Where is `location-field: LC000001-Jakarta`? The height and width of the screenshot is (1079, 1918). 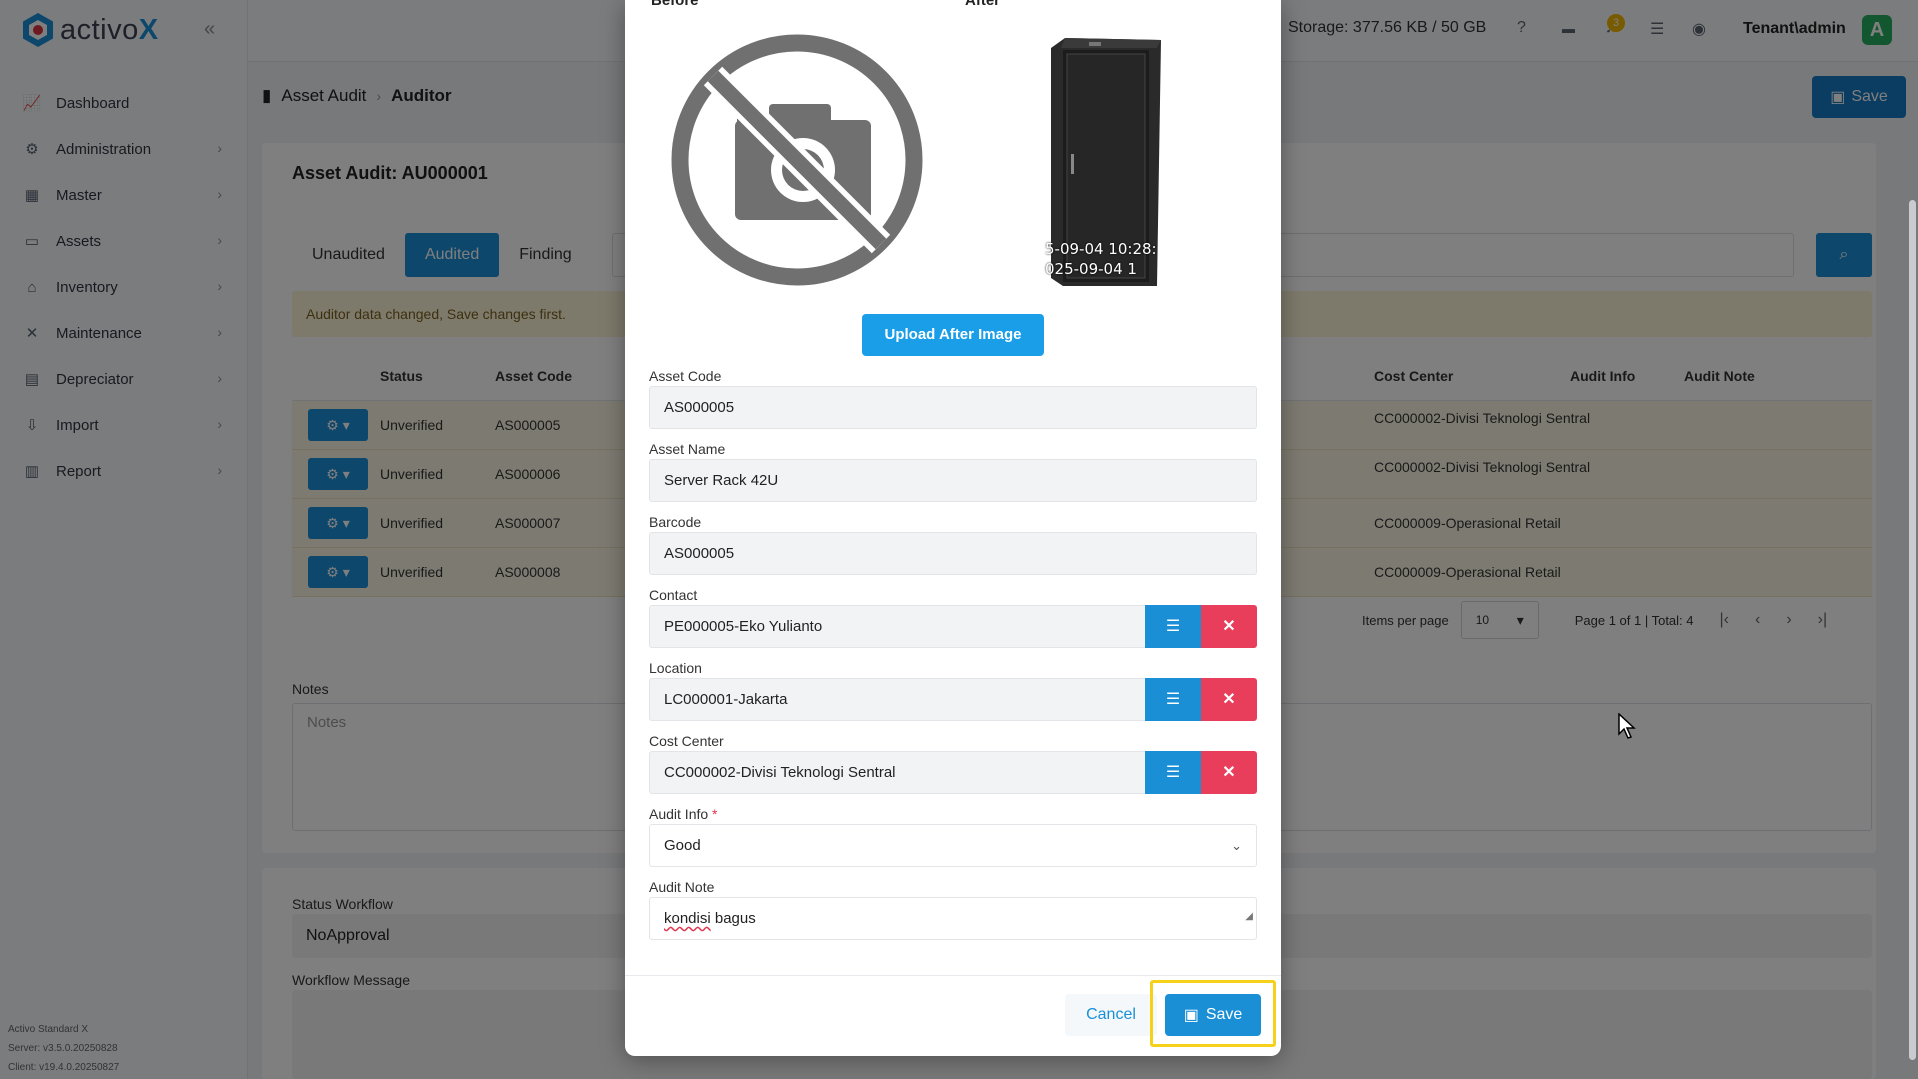 location-field: LC000001-Jakarta is located at coordinates (898, 699).